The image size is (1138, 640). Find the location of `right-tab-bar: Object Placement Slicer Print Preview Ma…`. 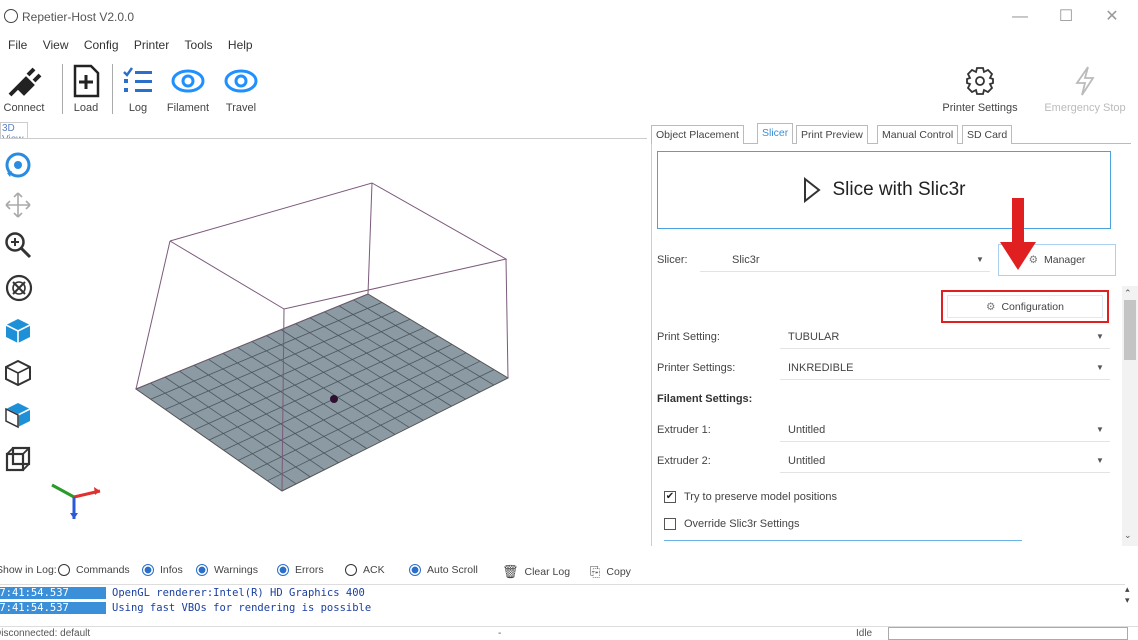

right-tab-bar: Object Placement Slicer Print Preview Ma… is located at coordinates (891, 133).